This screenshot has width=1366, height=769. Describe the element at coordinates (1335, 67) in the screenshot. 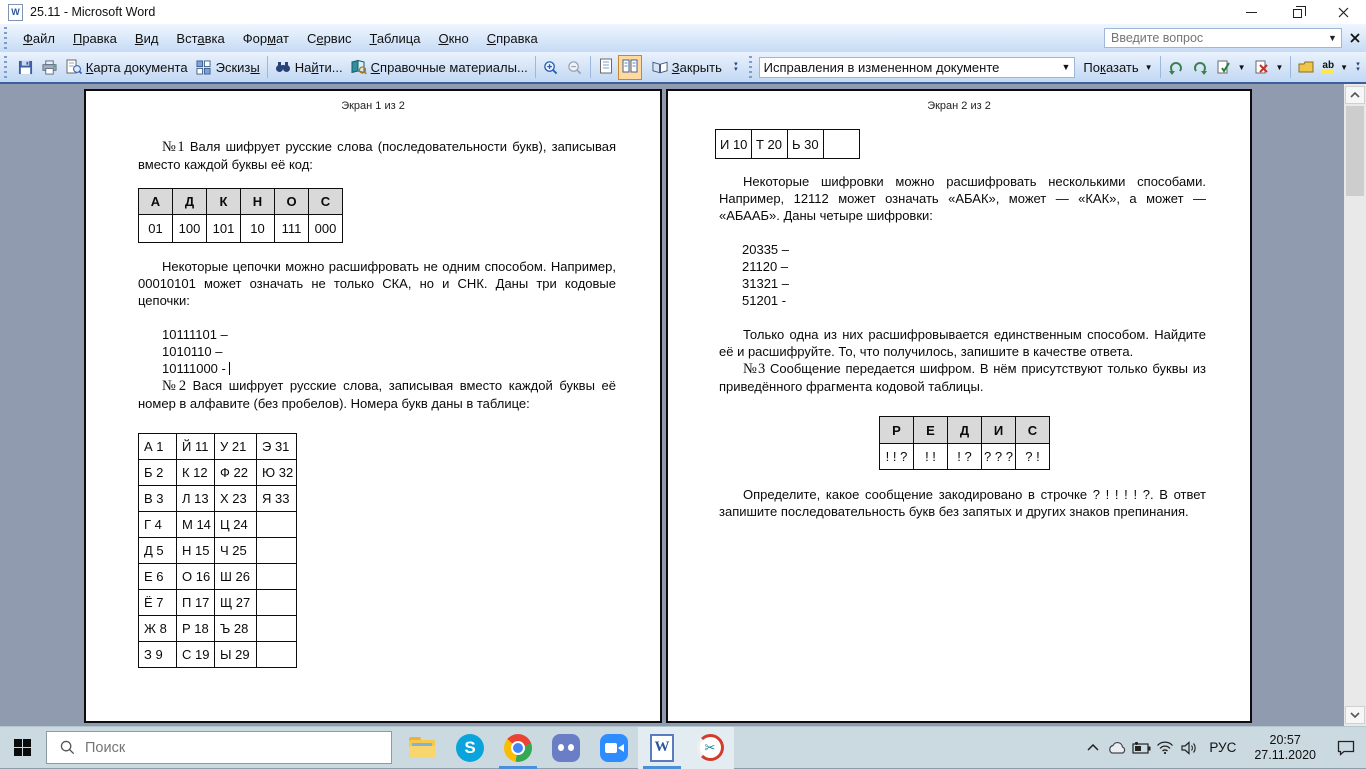

I see `highlight-button: ab ▼` at that location.